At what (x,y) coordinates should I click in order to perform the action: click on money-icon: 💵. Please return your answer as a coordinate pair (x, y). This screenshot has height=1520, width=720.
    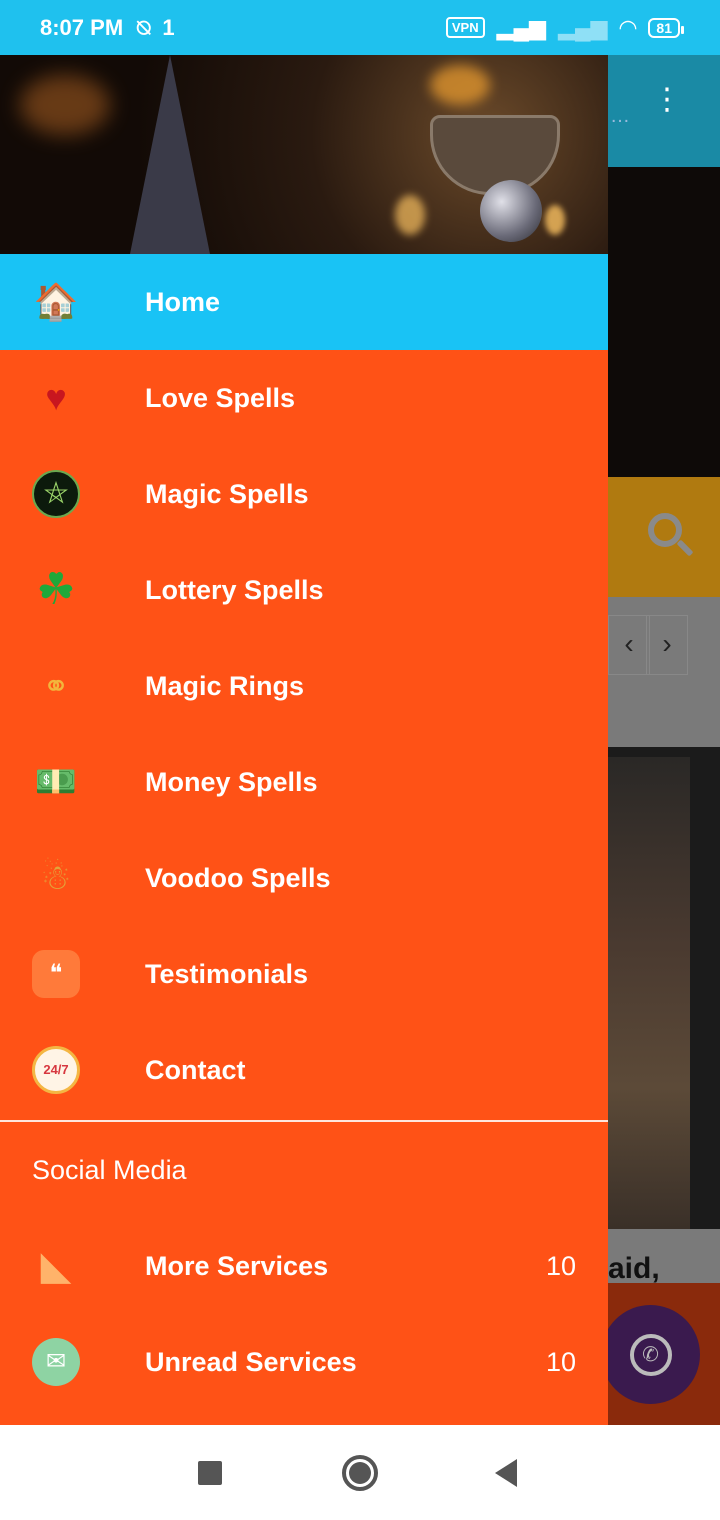
    Looking at the image, I should click on (56, 782).